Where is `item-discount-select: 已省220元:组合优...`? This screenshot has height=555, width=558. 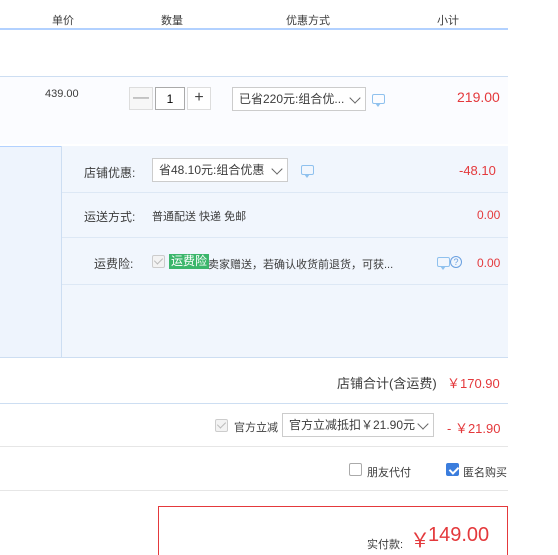 item-discount-select: 已省220元:组合优... is located at coordinates (299, 99).